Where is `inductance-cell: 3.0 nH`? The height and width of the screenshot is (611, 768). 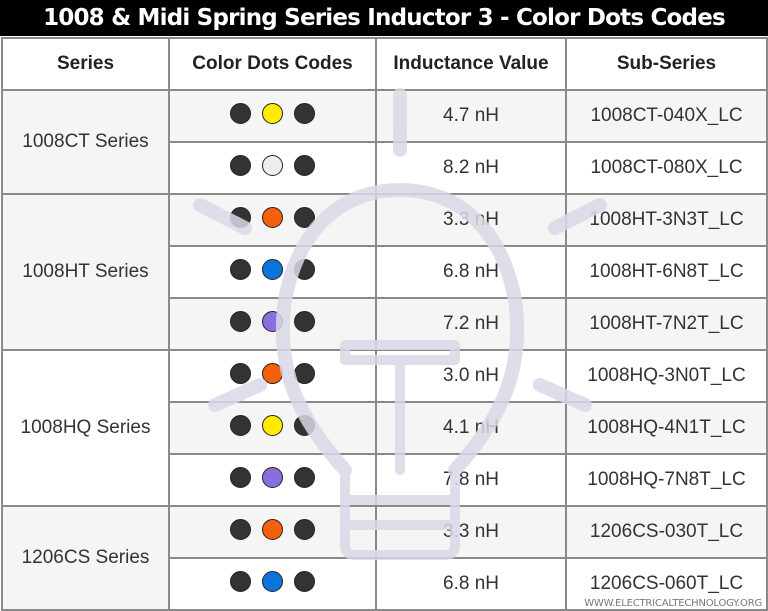
inductance-cell: 3.0 nH is located at coordinates (471, 376).